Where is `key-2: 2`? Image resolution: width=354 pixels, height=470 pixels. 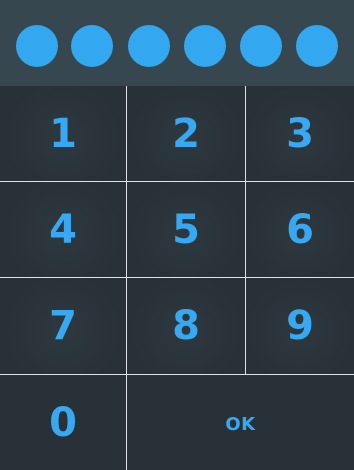
key-2: 2 is located at coordinates (186, 134).